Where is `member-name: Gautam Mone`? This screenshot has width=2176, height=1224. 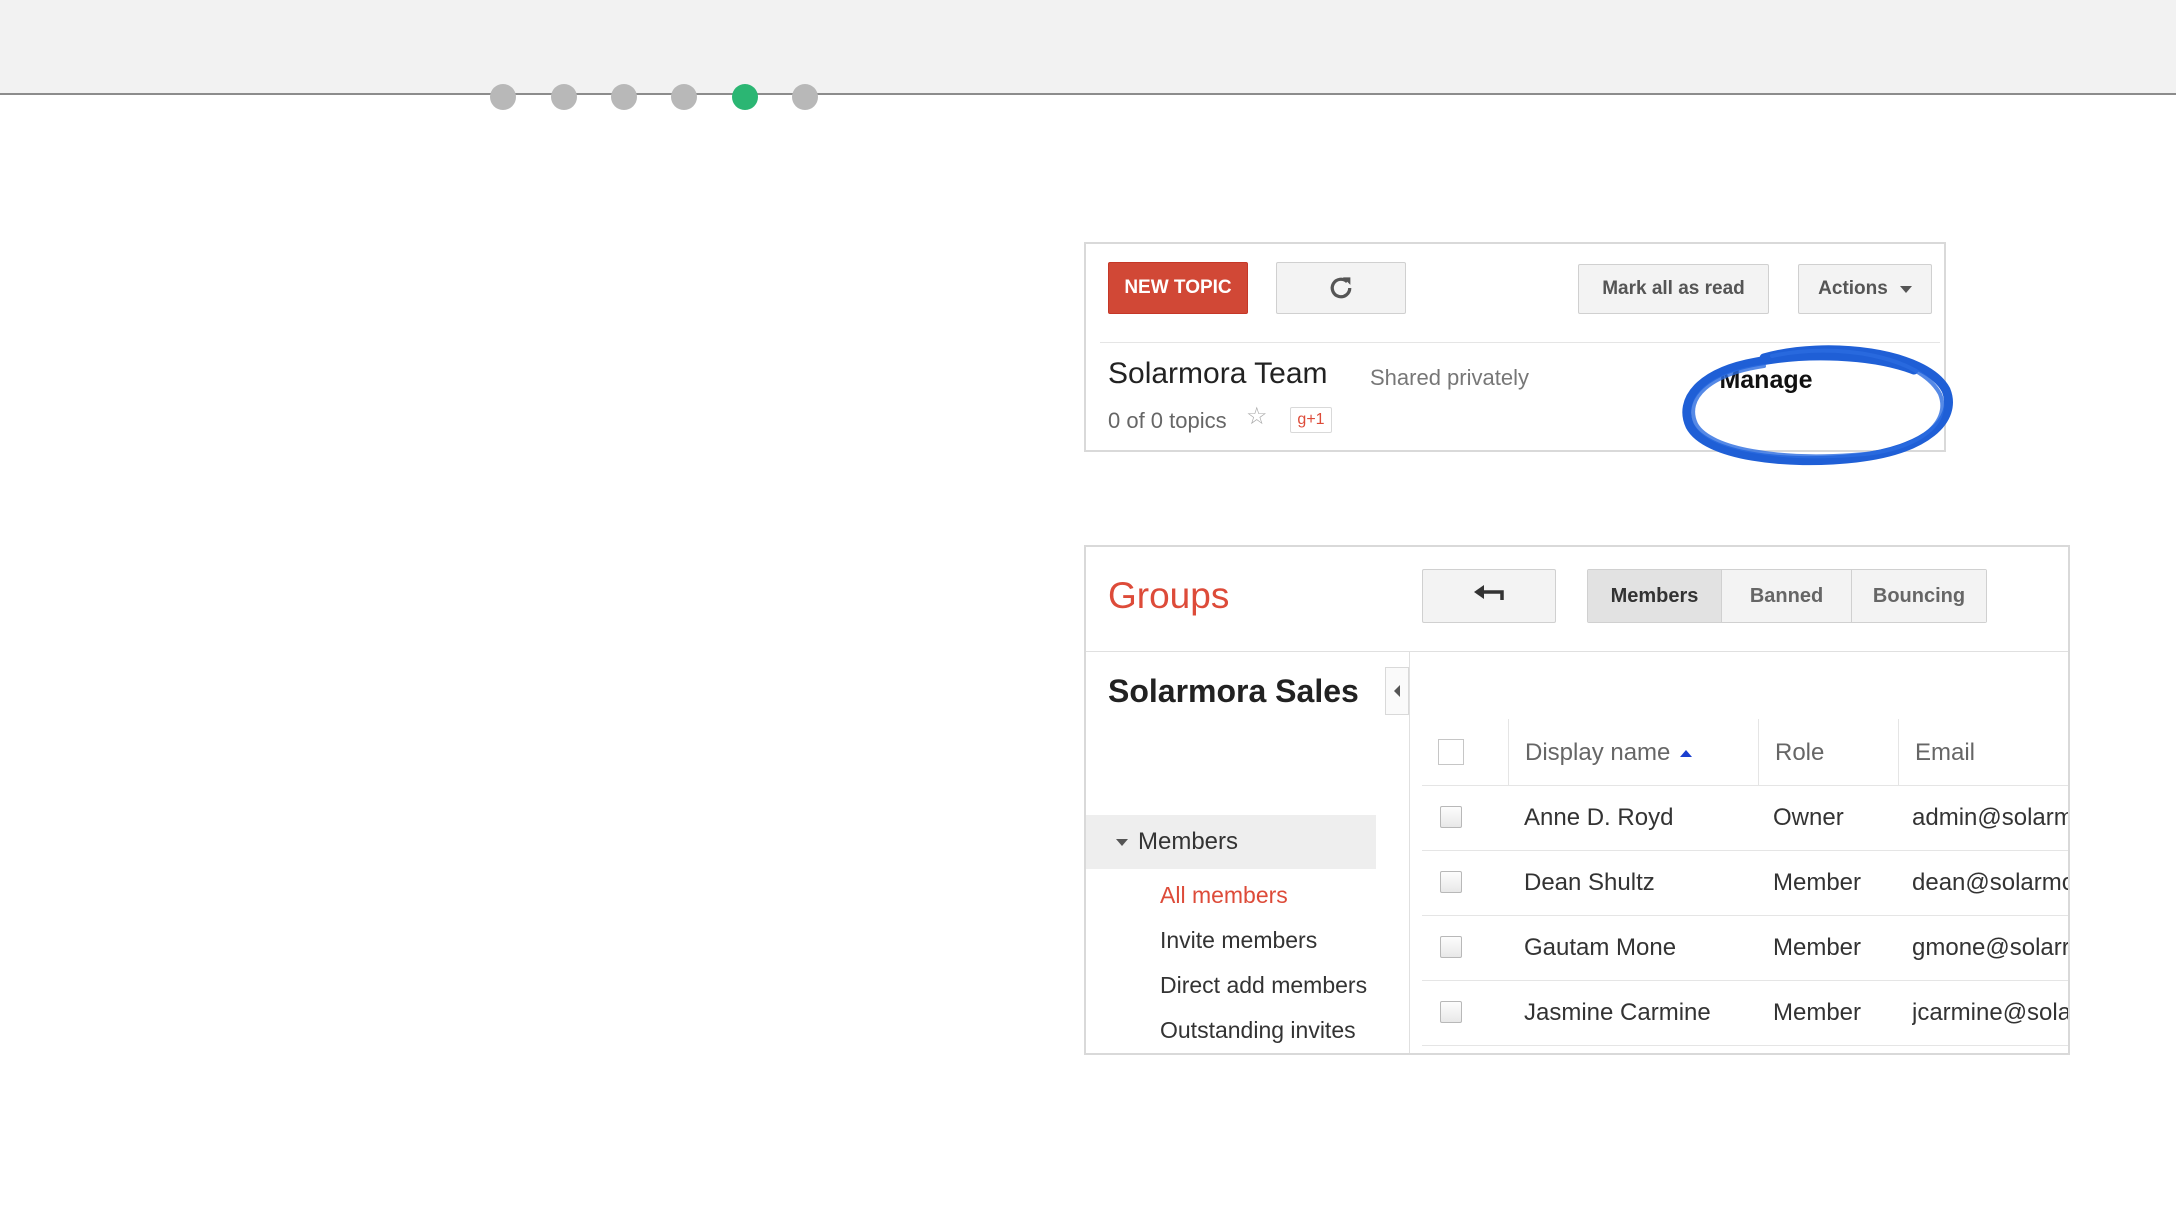
member-name: Gautam Mone is located at coordinates (1600, 948).